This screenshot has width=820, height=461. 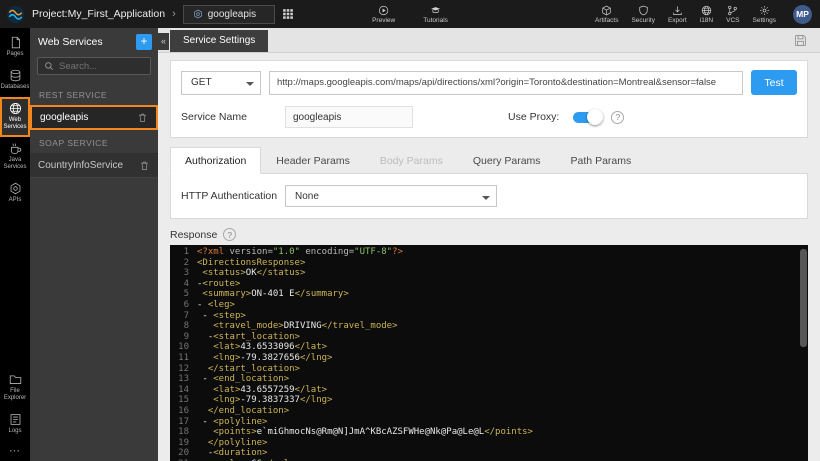 What do you see at coordinates (489, 379) in the screenshot?
I see `code-line: 13 - <end_location>` at bounding box center [489, 379].